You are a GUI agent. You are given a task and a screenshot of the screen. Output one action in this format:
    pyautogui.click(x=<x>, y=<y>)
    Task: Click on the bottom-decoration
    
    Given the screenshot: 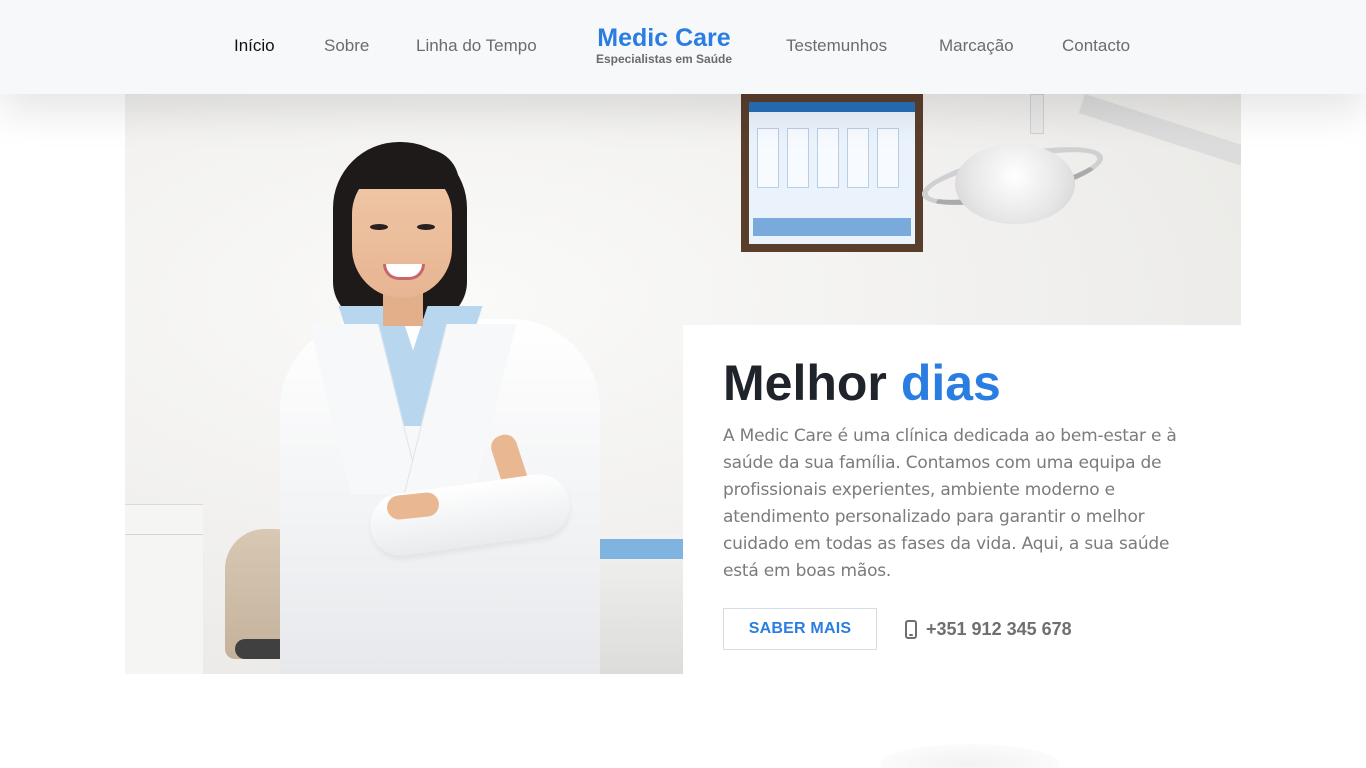 What is the action you would take?
    pyautogui.click(x=970, y=756)
    